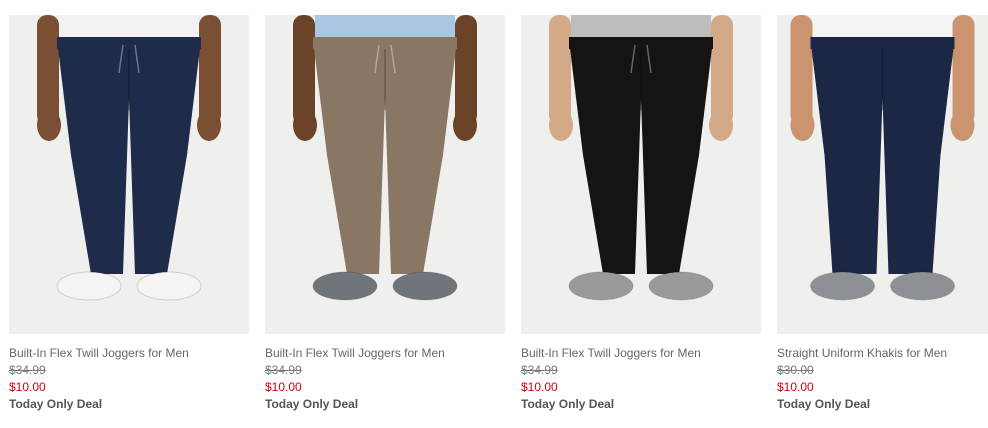 The height and width of the screenshot is (428, 988). I want to click on product-title: Straight Uniform Khakis for Men, so click(882, 353).